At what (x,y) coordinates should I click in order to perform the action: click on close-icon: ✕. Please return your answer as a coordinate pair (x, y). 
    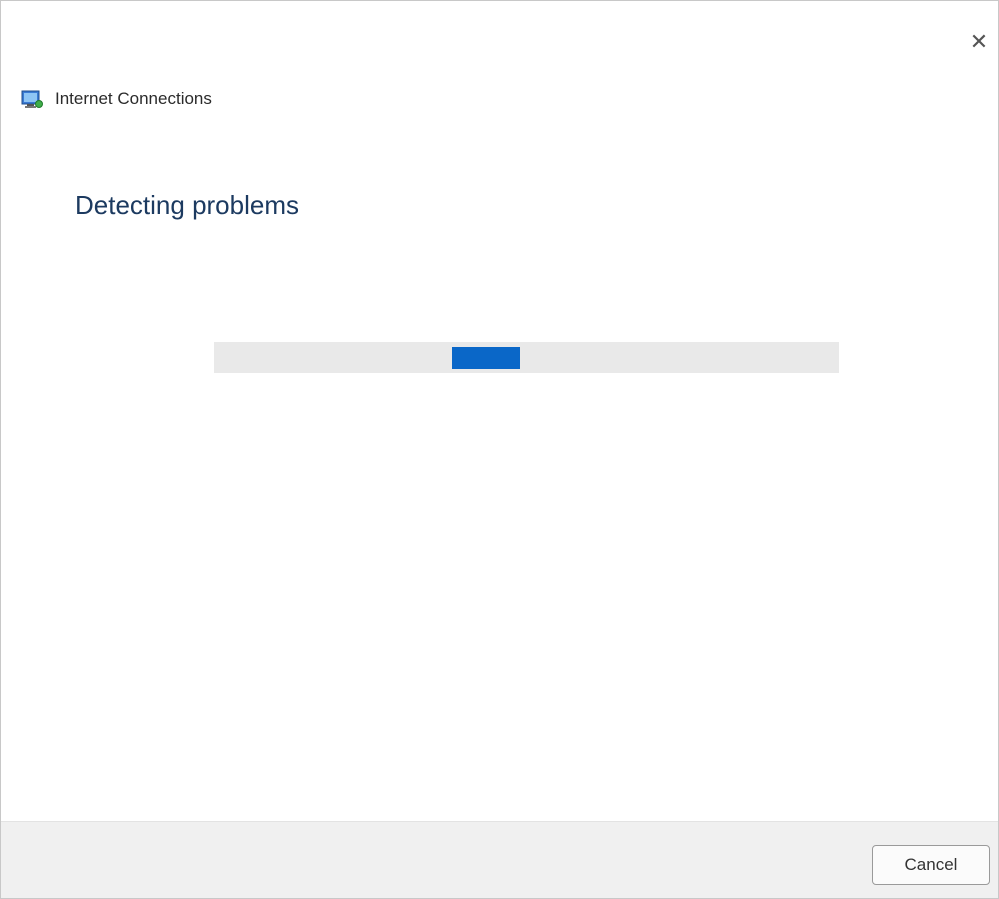
    Looking at the image, I should click on (979, 41).